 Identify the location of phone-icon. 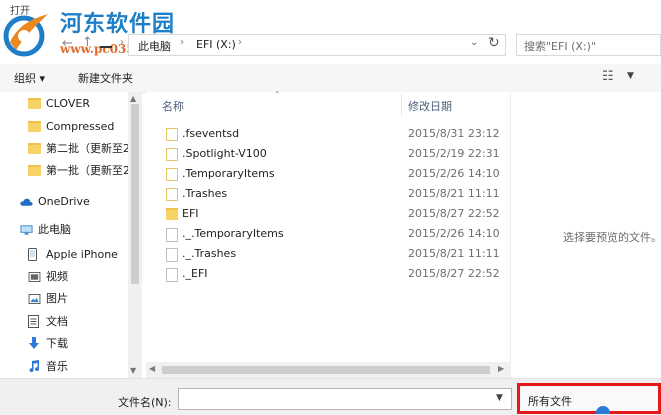
(32, 254).